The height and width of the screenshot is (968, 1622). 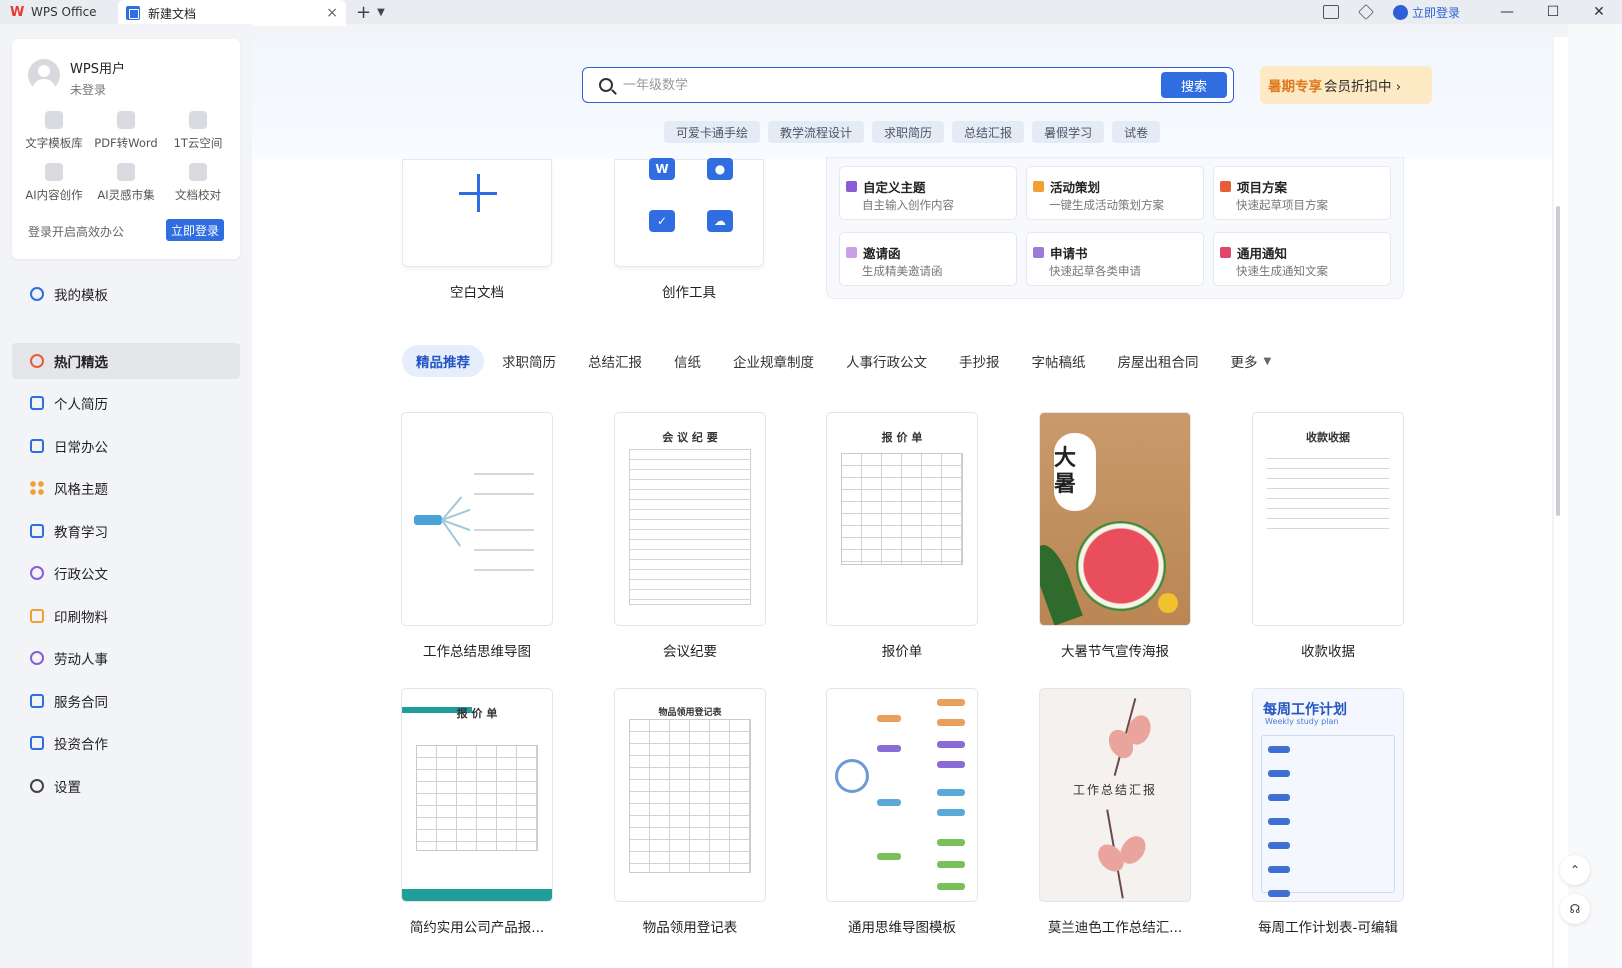 I want to click on back-to-top-button: ⌃, so click(x=1575, y=870).